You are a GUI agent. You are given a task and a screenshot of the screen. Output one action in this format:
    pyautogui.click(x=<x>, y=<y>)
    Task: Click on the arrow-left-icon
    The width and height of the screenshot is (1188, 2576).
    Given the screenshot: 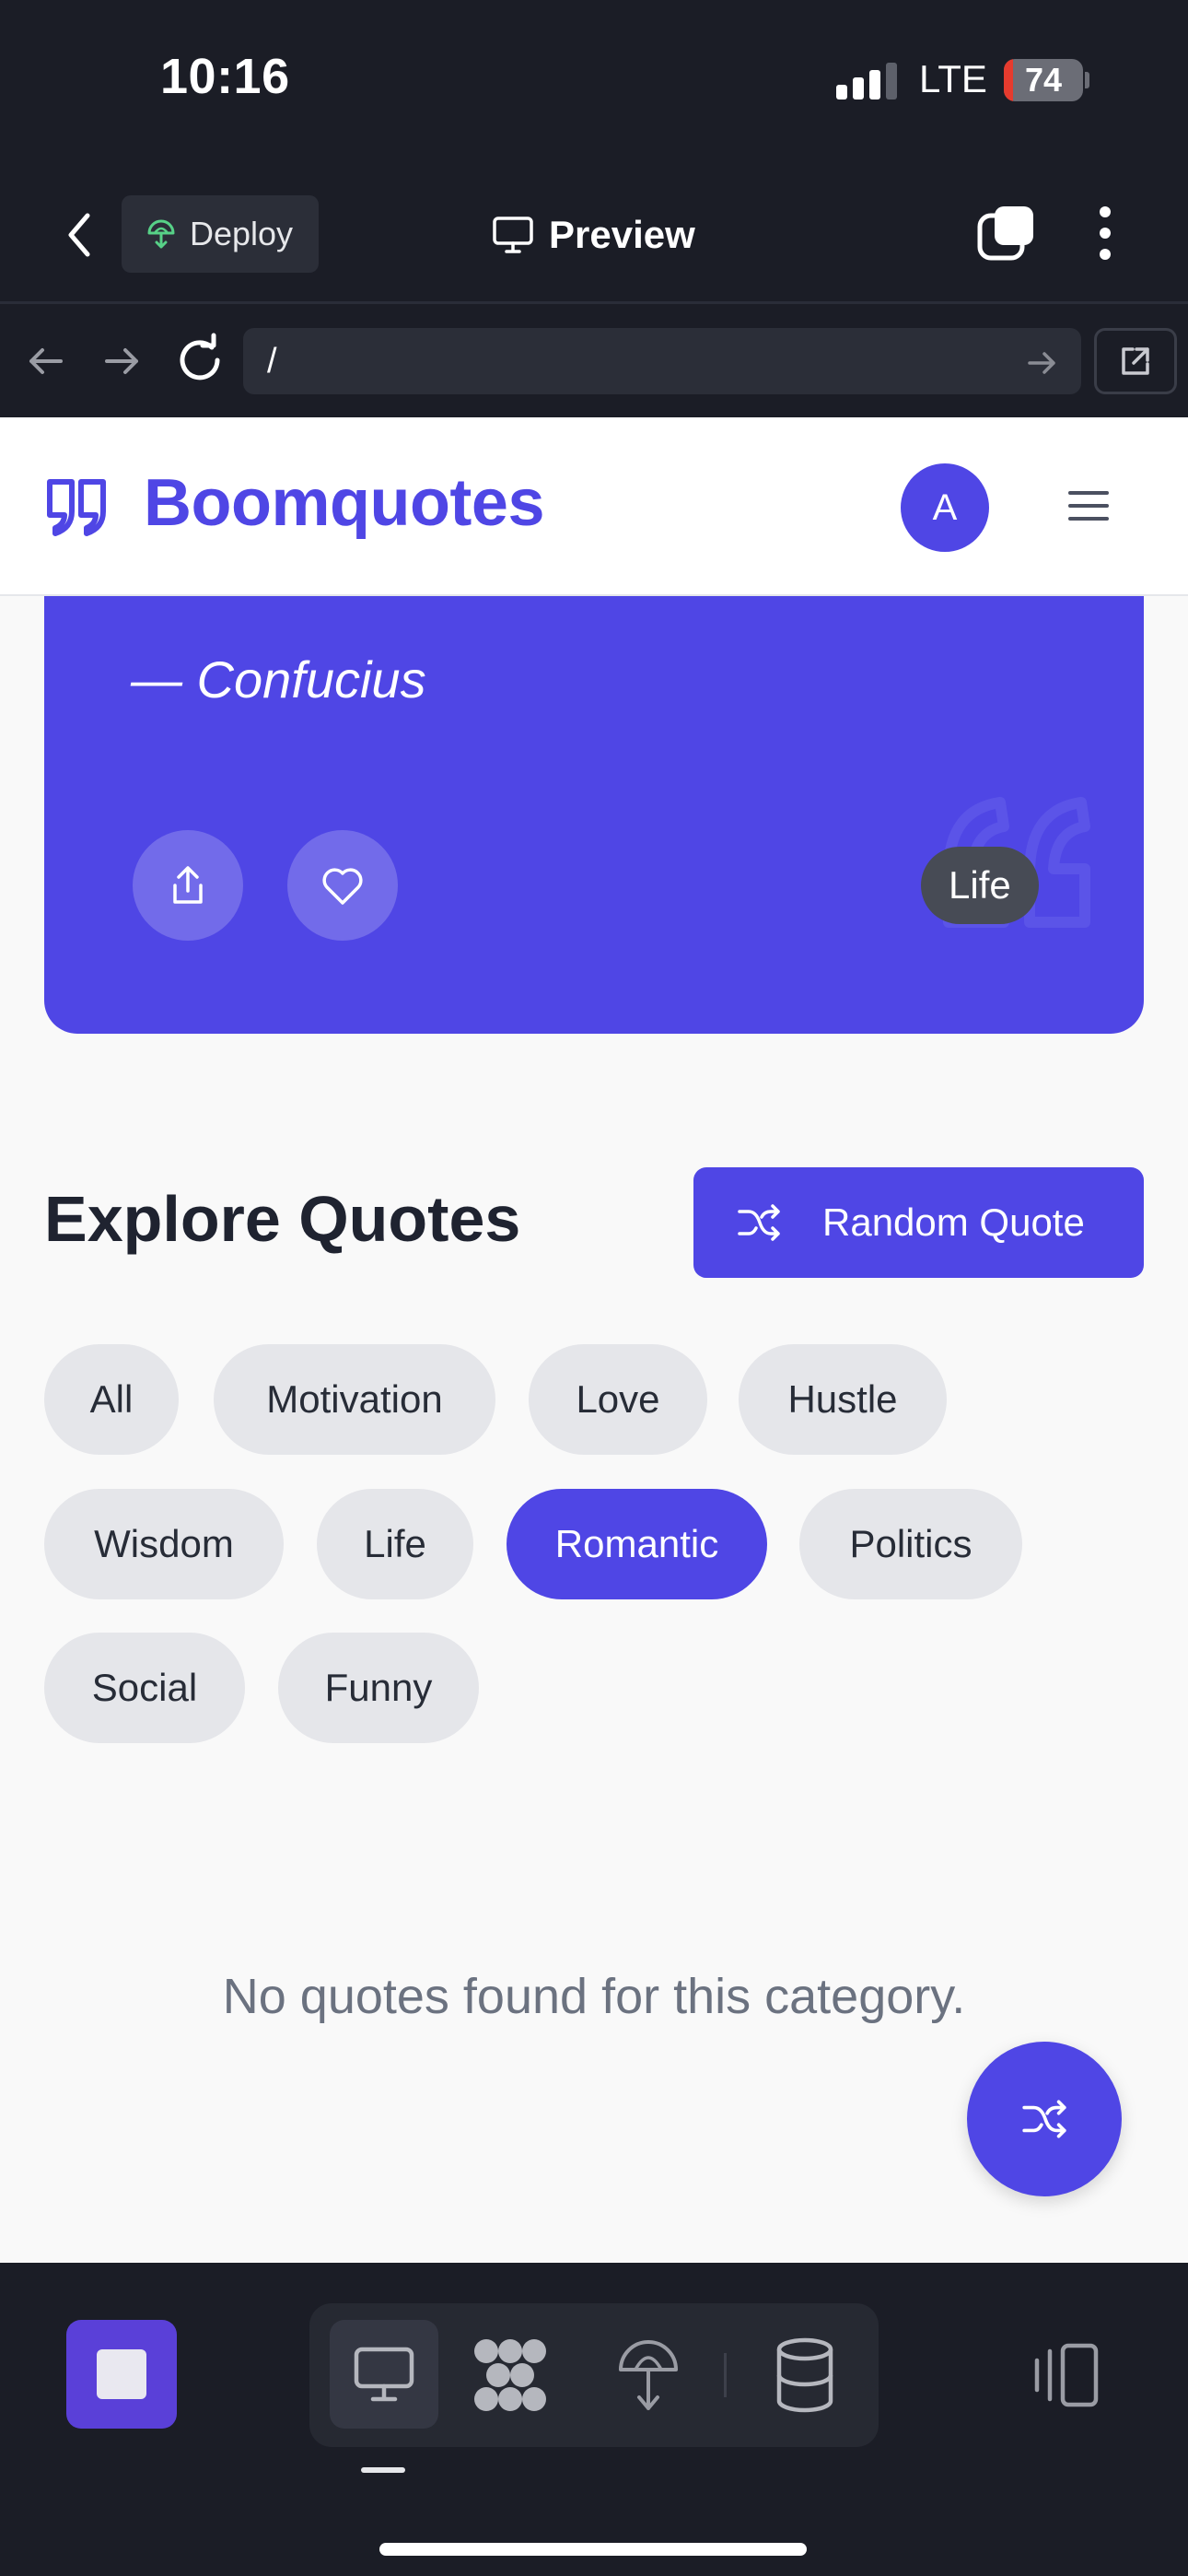 What is the action you would take?
    pyautogui.click(x=46, y=361)
    